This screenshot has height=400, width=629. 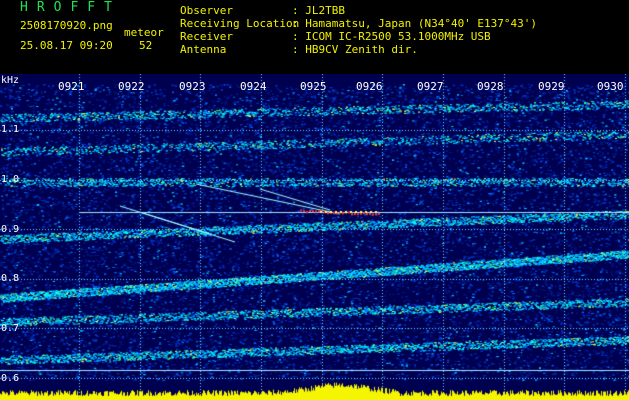 What do you see at coordinates (10, 278) in the screenshot?
I see `freq-tick-0.8: 0.8` at bounding box center [10, 278].